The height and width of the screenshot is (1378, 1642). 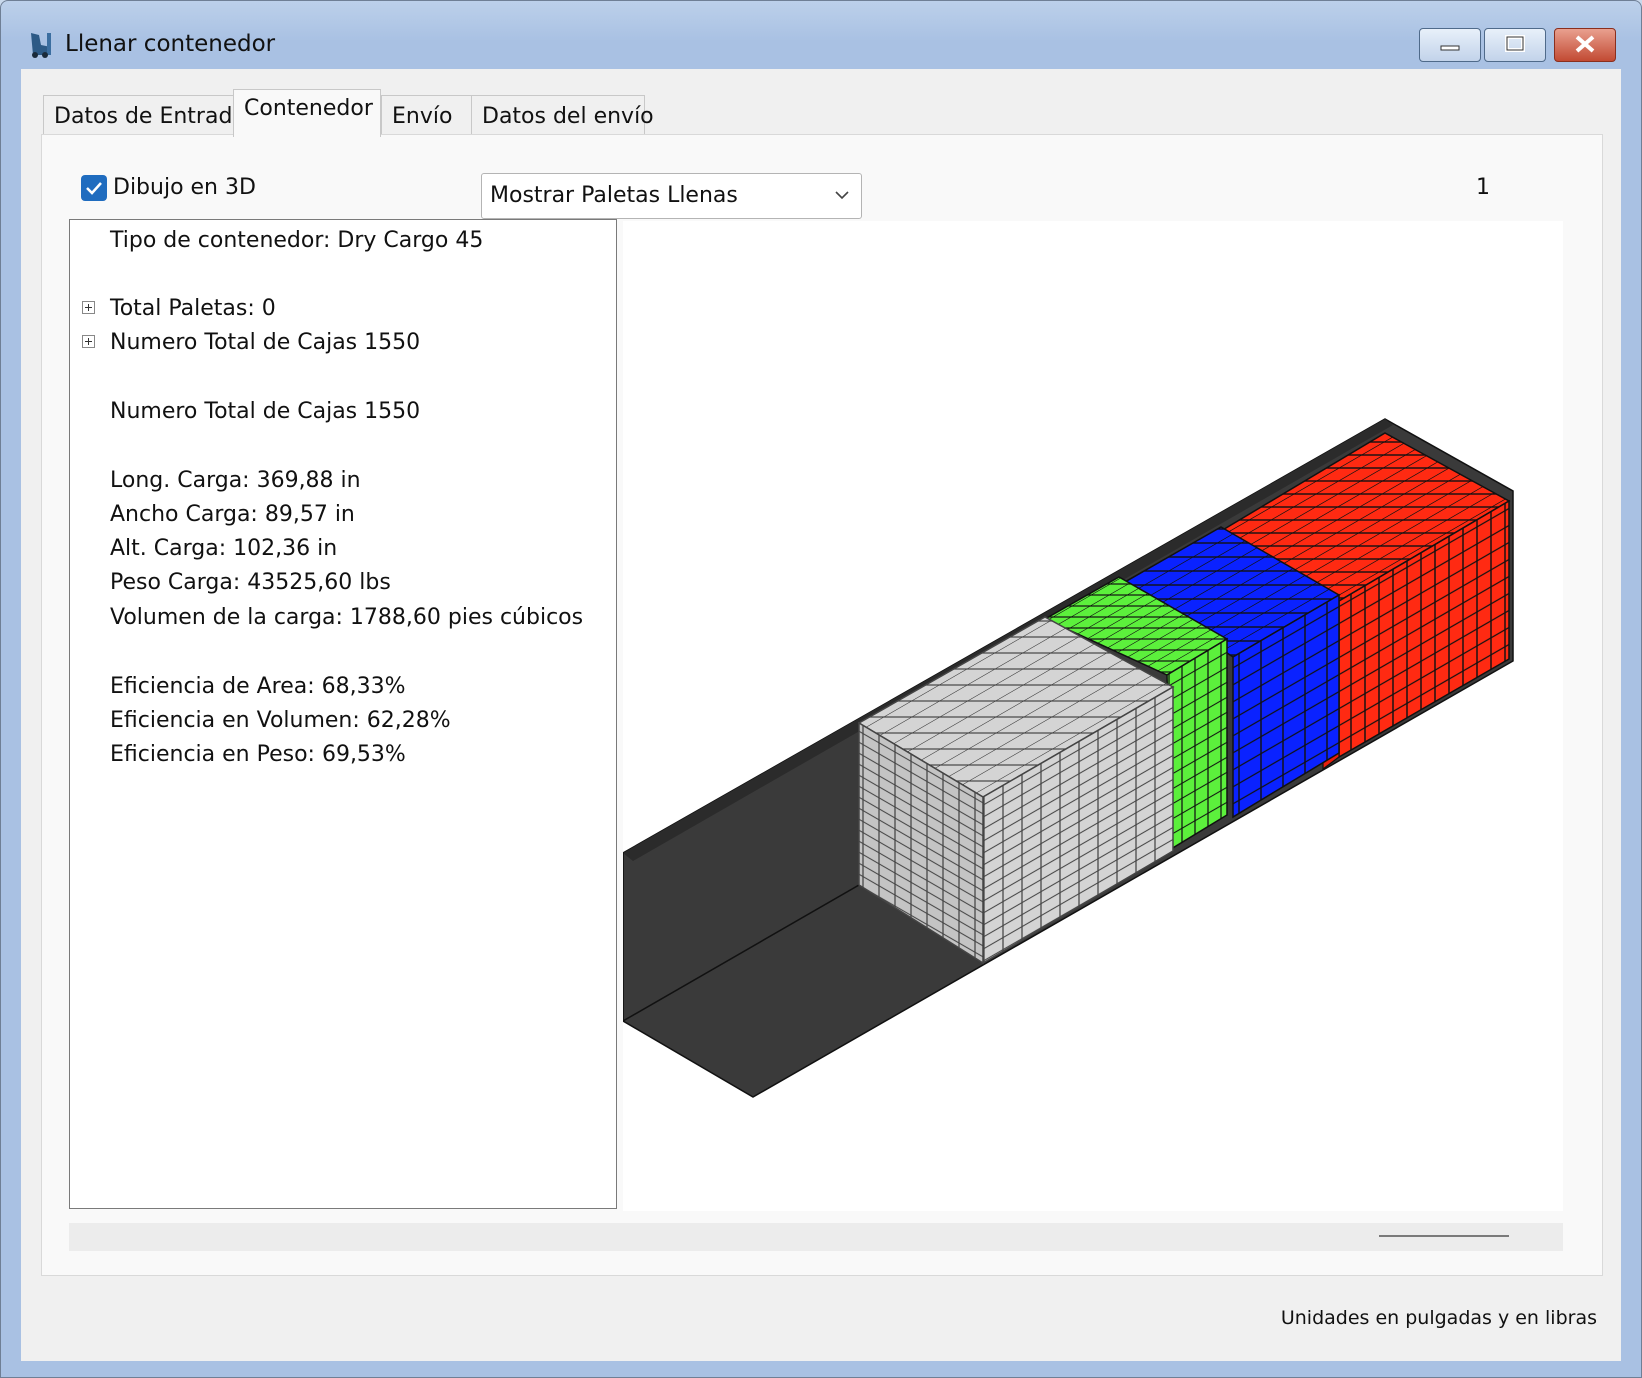 I want to click on tree-item-container-type: Tipo de contenedor: Dry Cargo 45, so click(x=296, y=240).